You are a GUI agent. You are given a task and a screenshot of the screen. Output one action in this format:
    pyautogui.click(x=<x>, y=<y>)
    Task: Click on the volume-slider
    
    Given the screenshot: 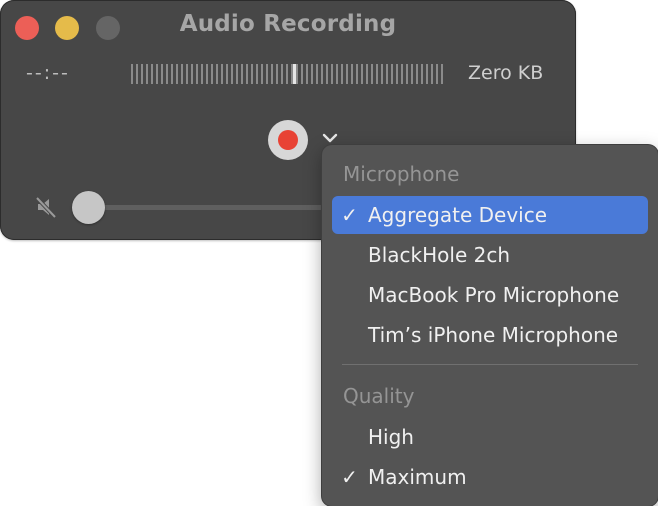 What is the action you would take?
    pyautogui.click(x=204, y=207)
    